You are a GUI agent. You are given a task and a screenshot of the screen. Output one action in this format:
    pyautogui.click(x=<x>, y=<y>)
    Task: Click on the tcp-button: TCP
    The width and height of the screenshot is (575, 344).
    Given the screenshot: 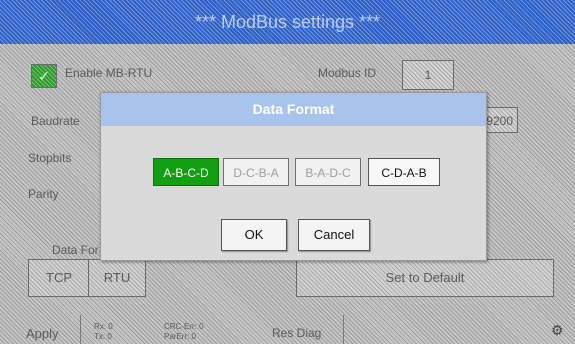 What is the action you would take?
    pyautogui.click(x=59, y=278)
    